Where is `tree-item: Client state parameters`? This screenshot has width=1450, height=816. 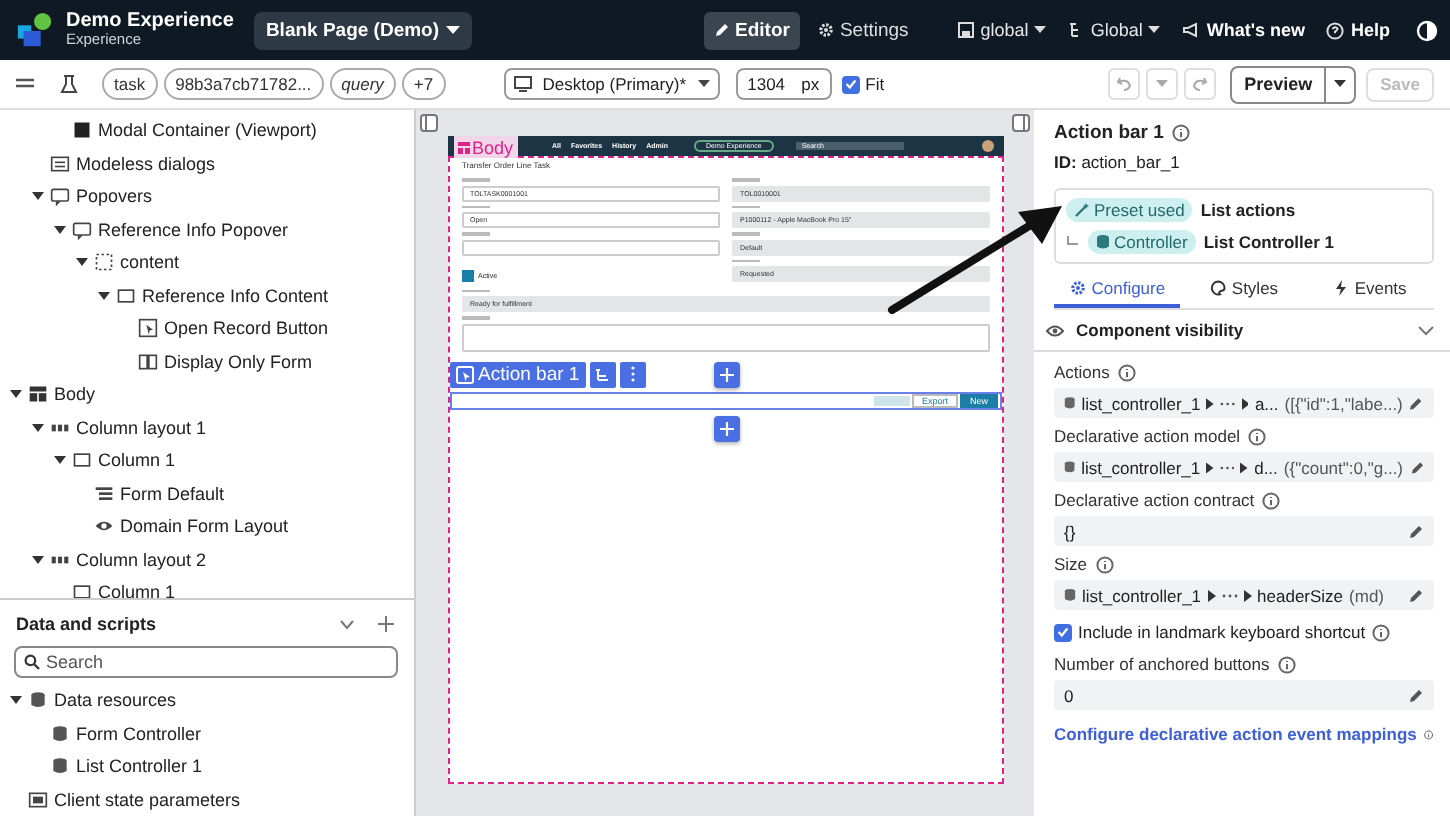
tree-item: Client state parameters is located at coordinates (207, 799).